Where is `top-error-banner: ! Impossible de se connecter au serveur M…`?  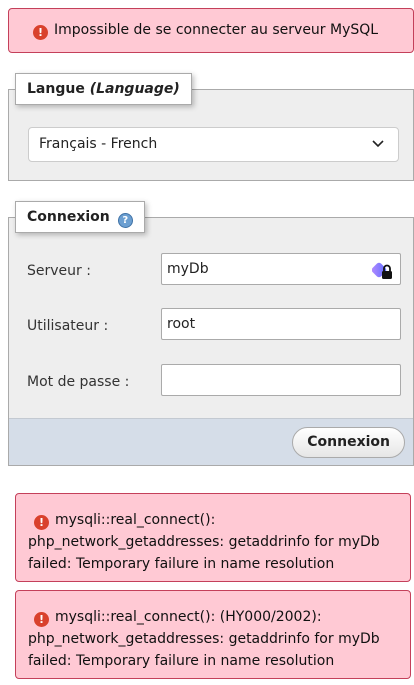
top-error-banner: ! Impossible de se connecter au serveur M… is located at coordinates (211, 30).